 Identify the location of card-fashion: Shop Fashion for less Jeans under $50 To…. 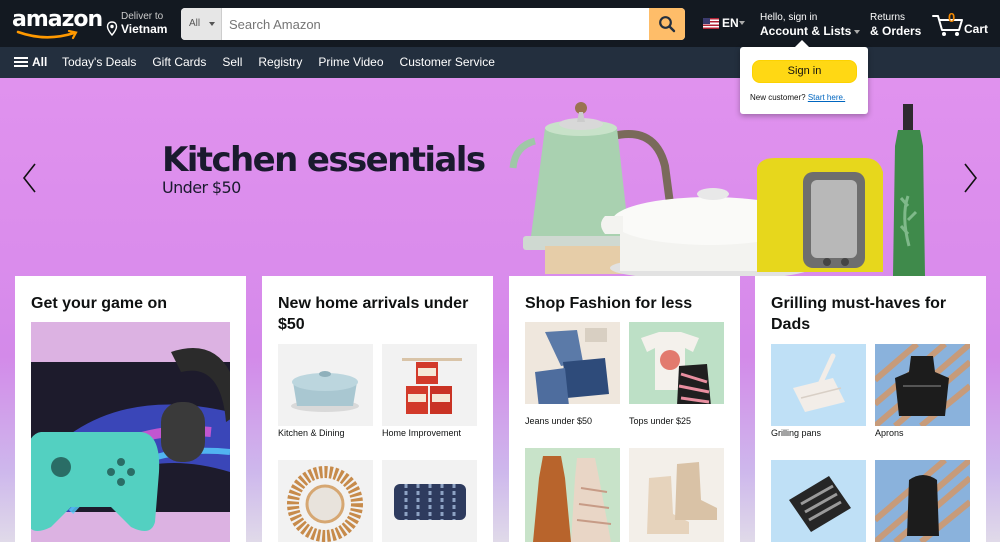
(624, 409).